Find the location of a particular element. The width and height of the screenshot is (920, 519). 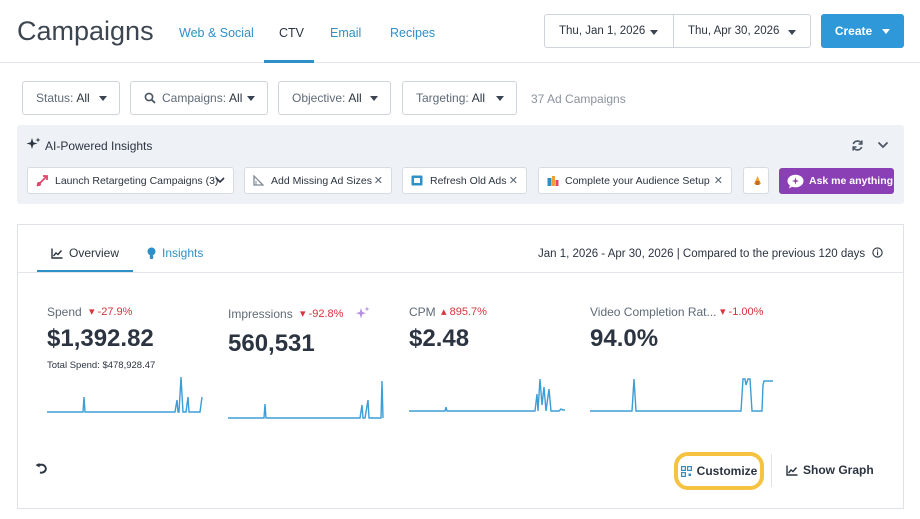

ask-me-anything-button: Ask me anything is located at coordinates (836, 181).